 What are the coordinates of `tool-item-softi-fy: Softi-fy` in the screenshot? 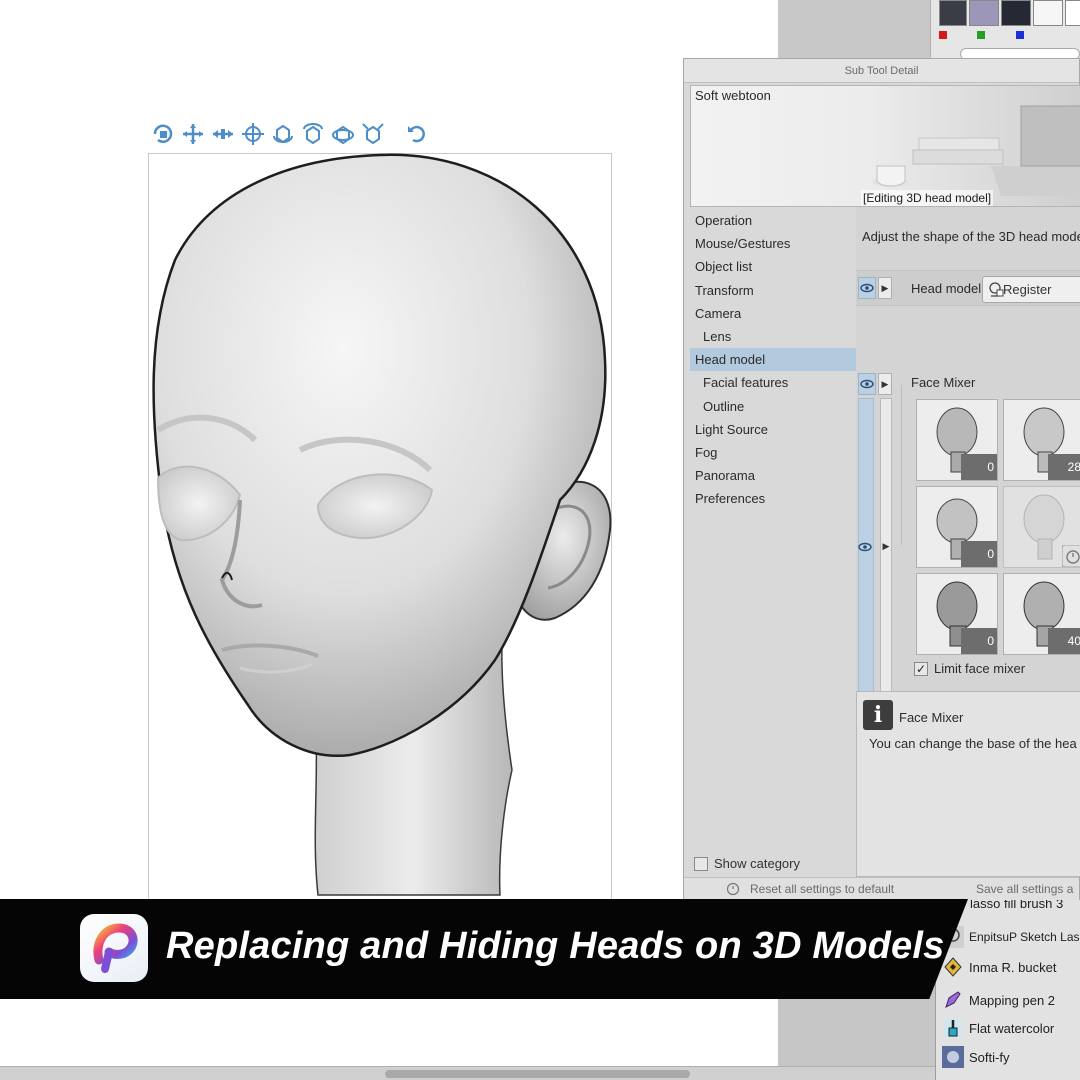 It's located at (1008, 1057).